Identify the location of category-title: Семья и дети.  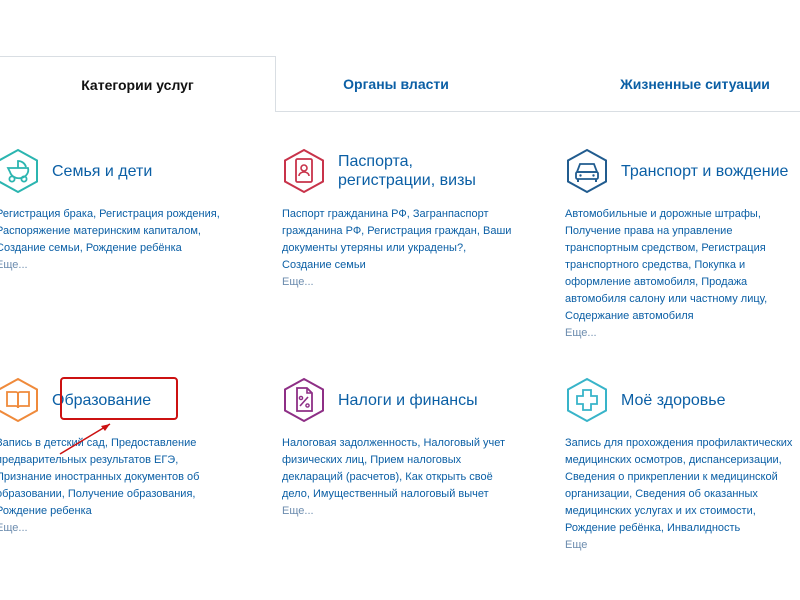
(102, 171).